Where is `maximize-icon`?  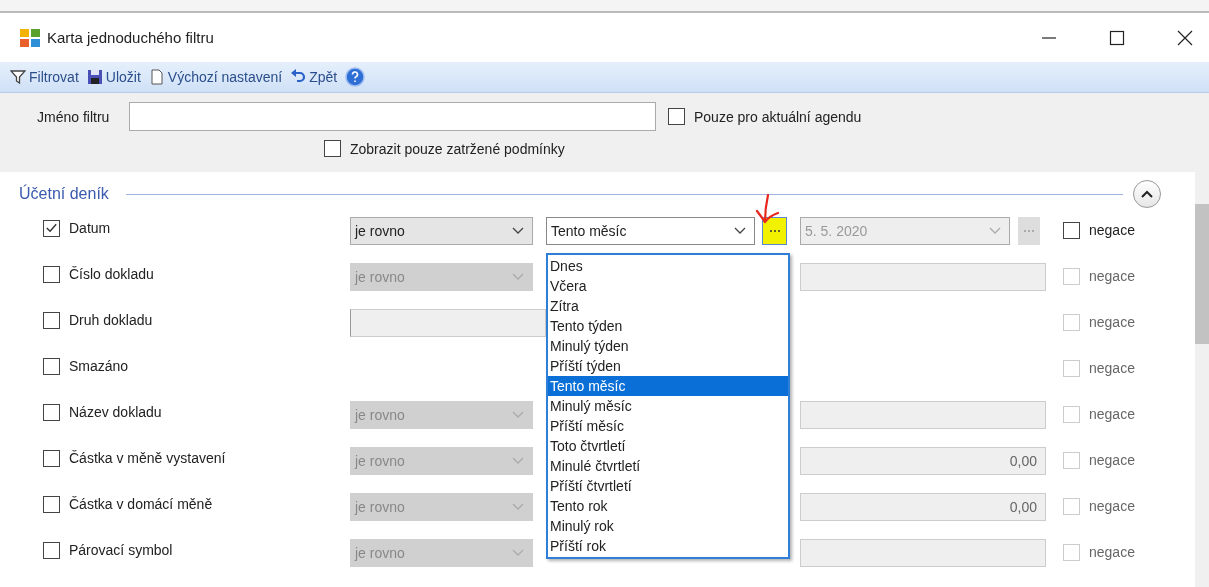 maximize-icon is located at coordinates (1117, 37).